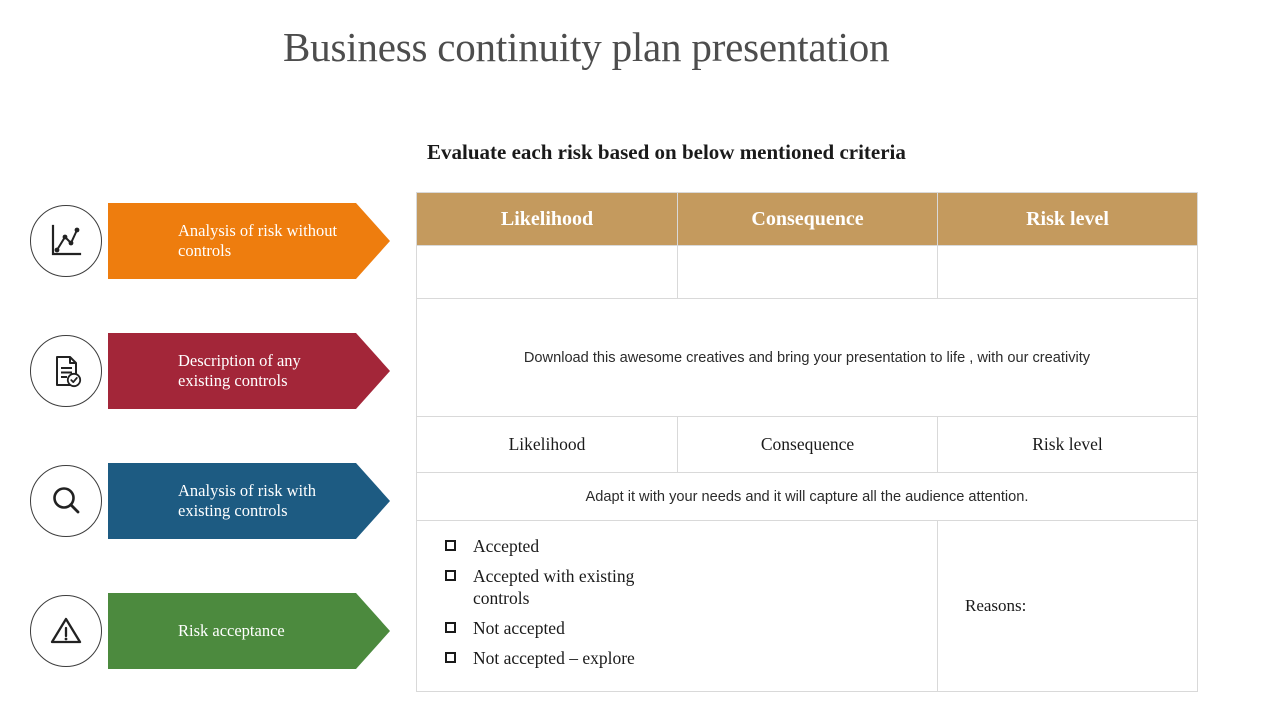 The image size is (1280, 720). What do you see at coordinates (1067, 219) in the screenshot?
I see `column-header-risk-level: Risk level` at bounding box center [1067, 219].